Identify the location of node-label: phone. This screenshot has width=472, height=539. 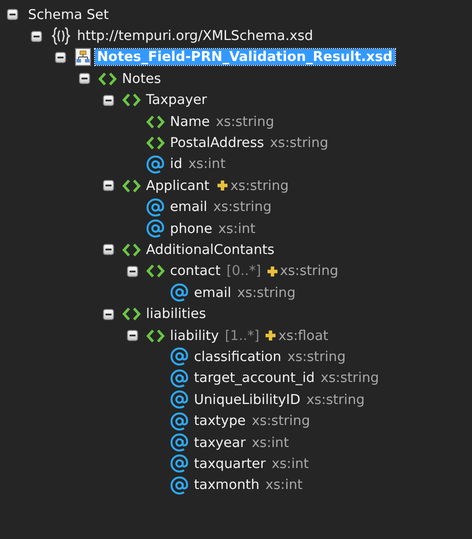
(191, 228).